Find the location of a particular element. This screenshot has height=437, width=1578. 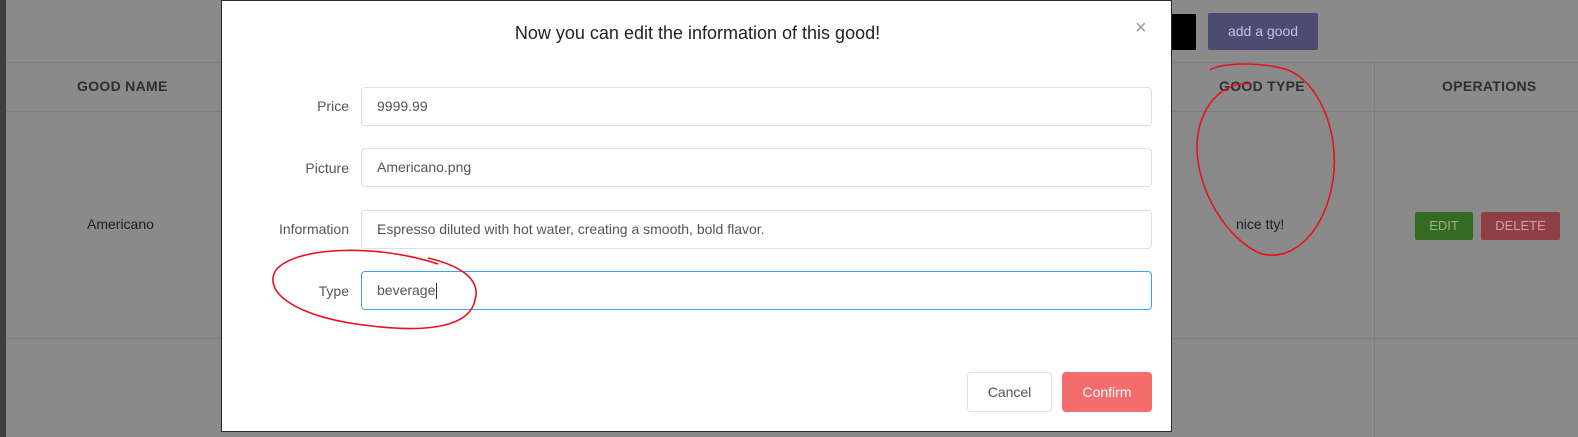

cell-good-name: Americano is located at coordinates (120, 224).